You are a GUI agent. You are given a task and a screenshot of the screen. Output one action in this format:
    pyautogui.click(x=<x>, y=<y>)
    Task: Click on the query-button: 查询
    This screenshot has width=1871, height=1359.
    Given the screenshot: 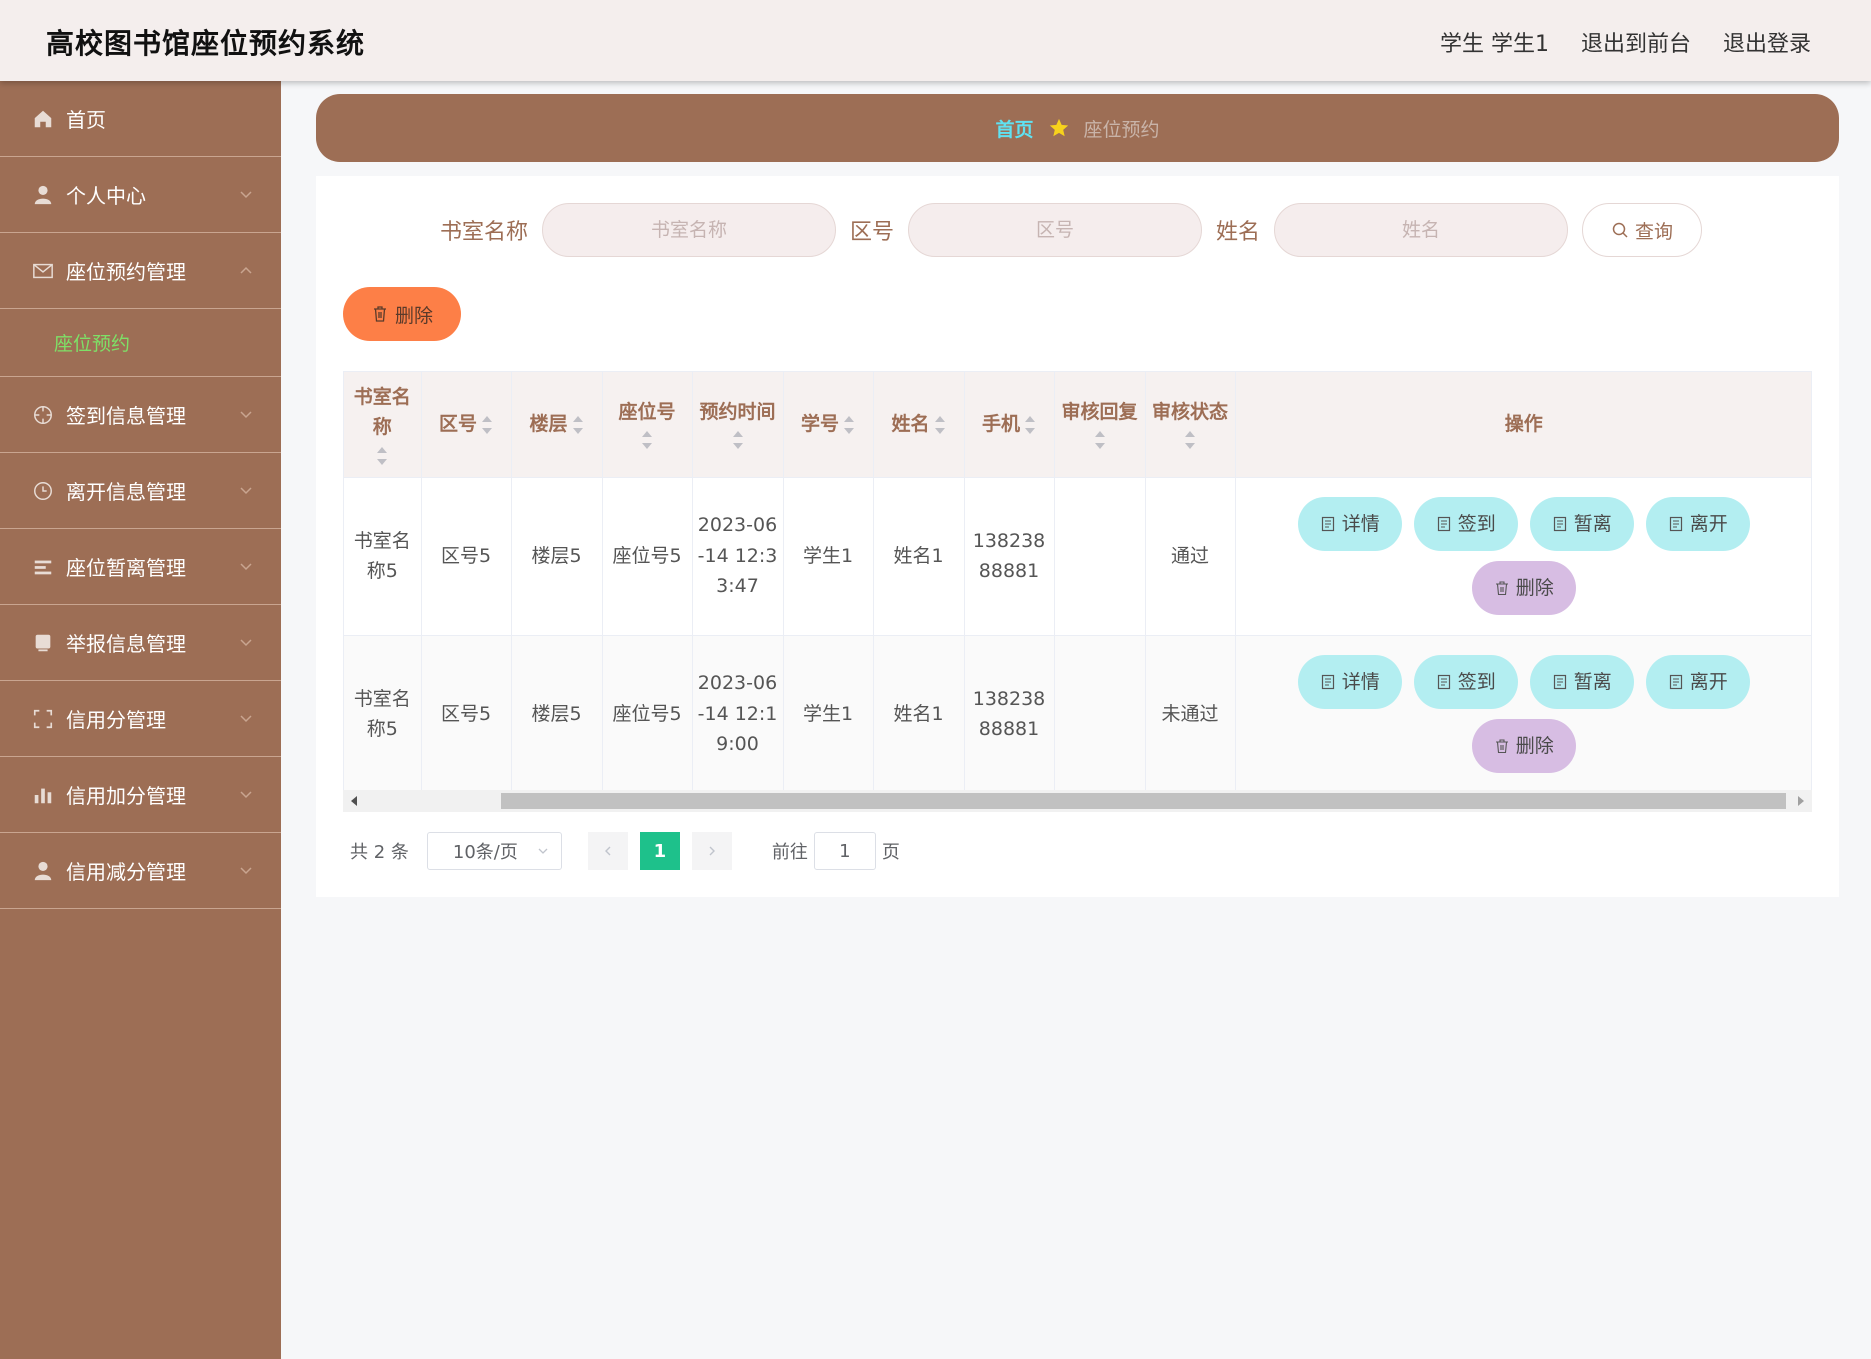 What is the action you would take?
    pyautogui.click(x=1642, y=230)
    